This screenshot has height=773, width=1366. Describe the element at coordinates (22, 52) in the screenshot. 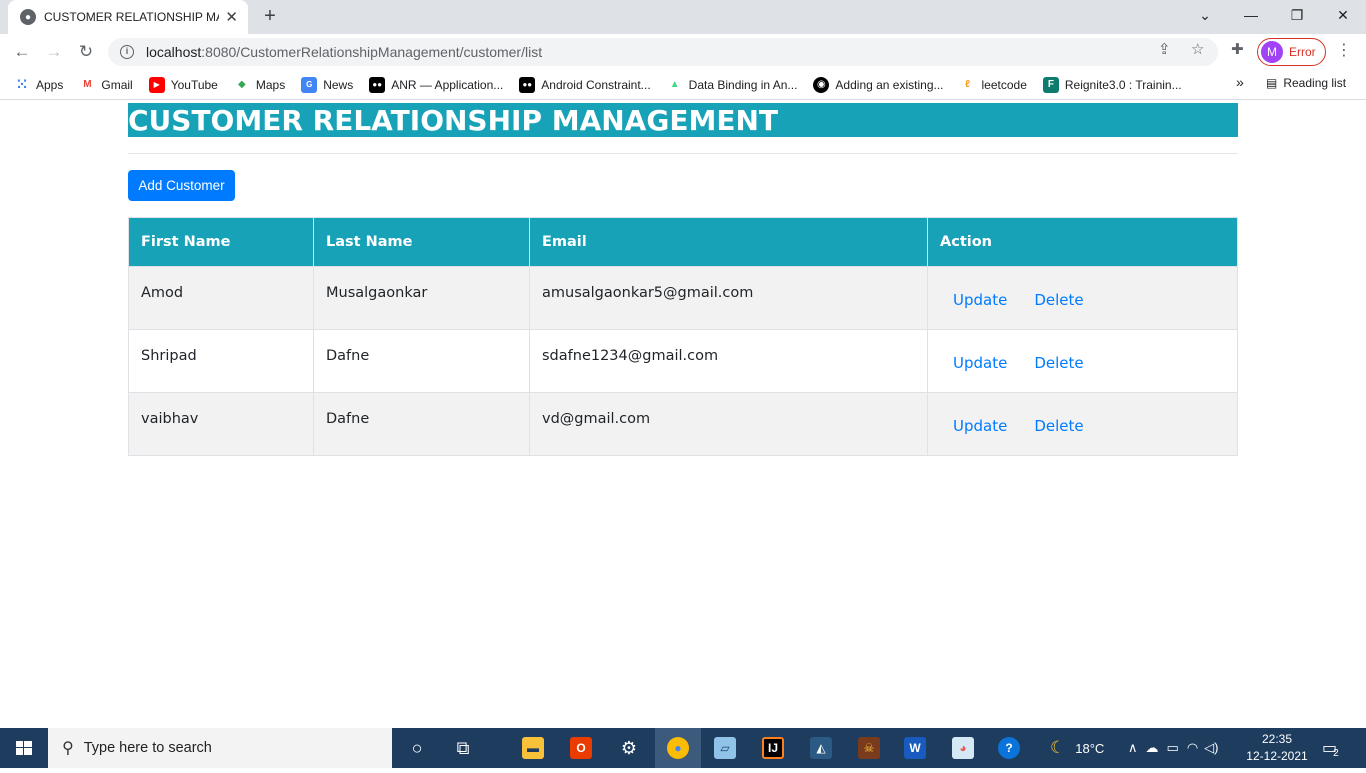

I see `back-icon: ←` at that location.